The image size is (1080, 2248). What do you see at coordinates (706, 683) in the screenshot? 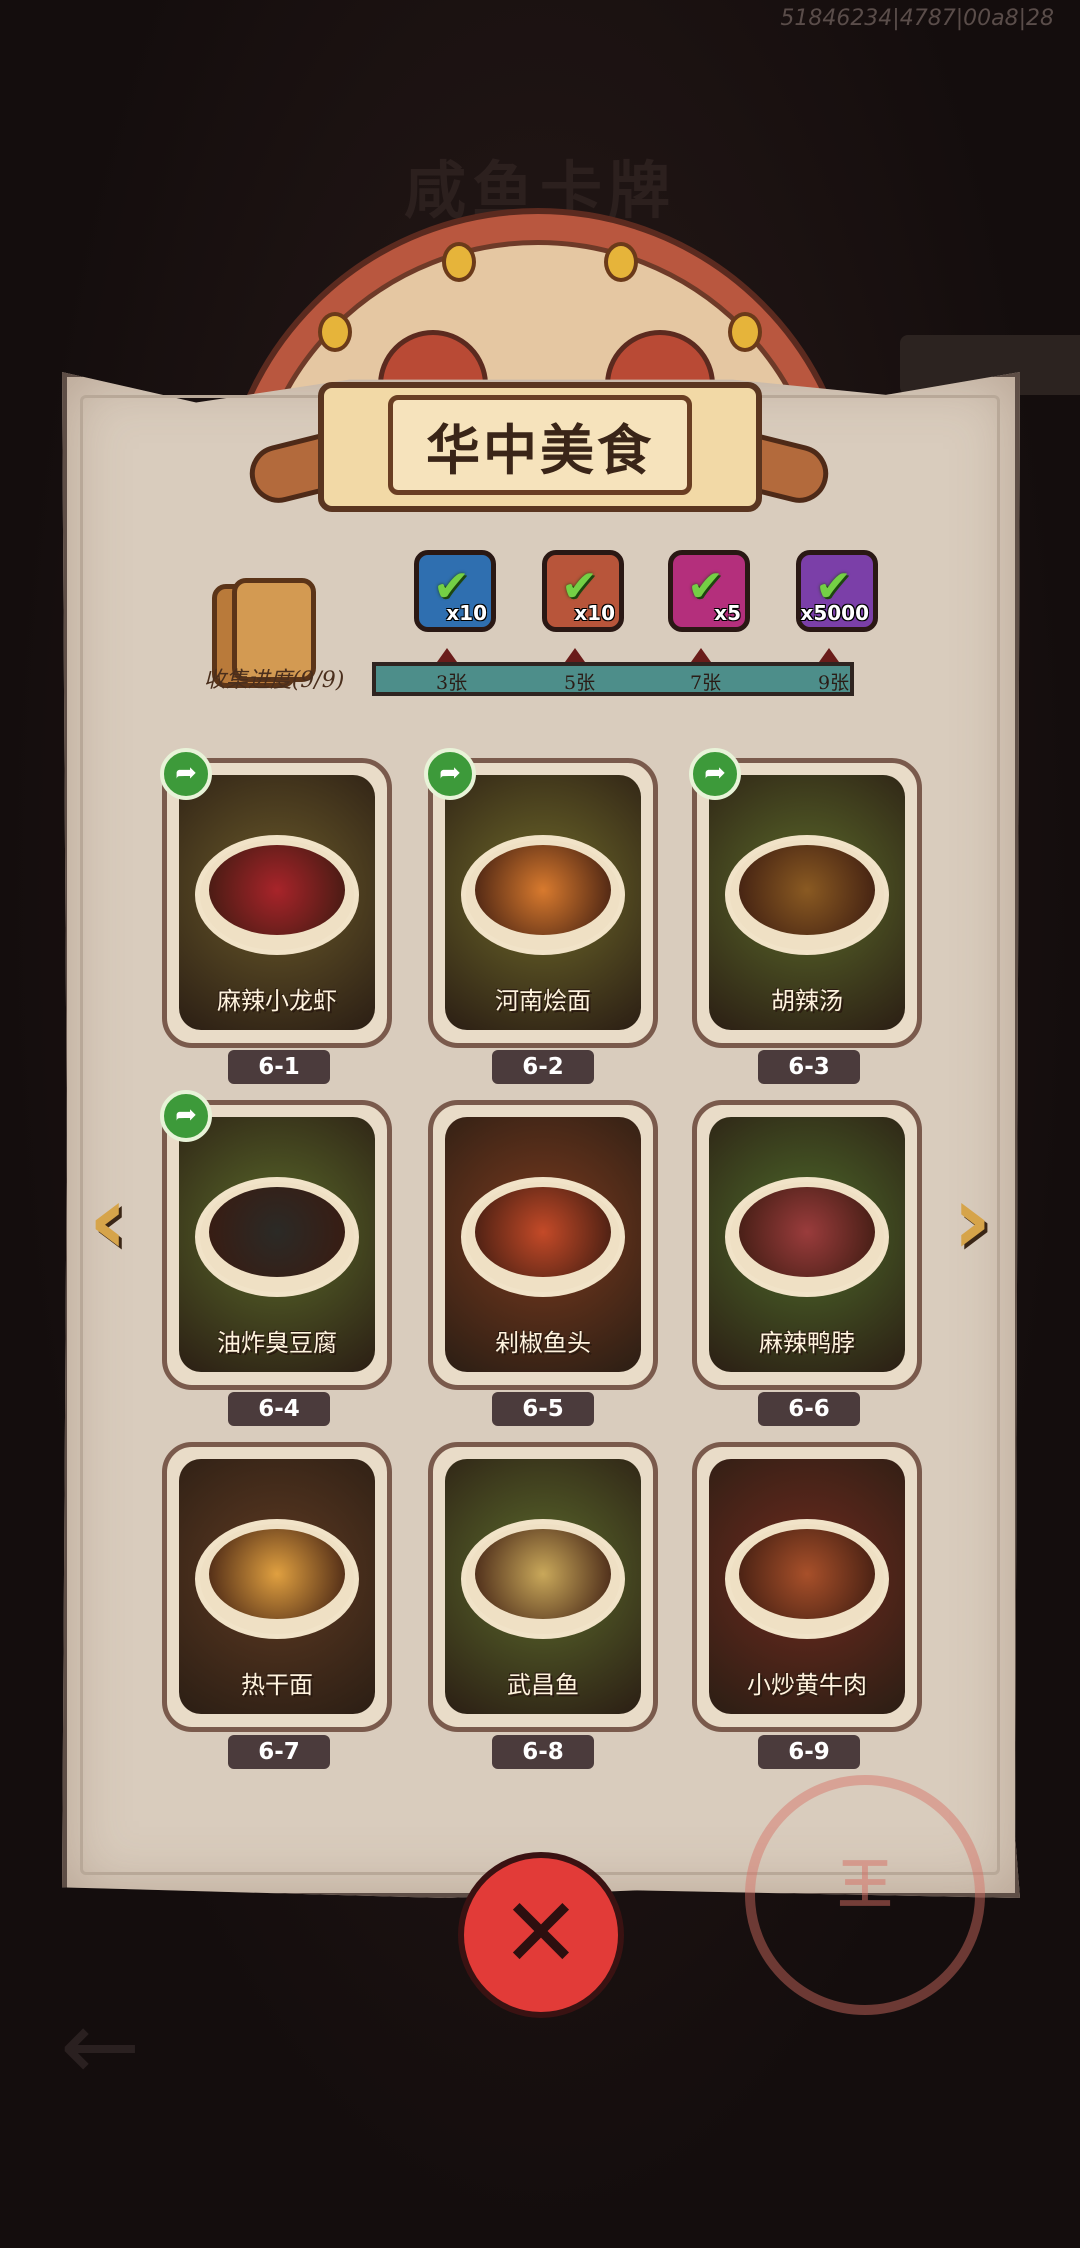
I see `progress-tick: 7张` at bounding box center [706, 683].